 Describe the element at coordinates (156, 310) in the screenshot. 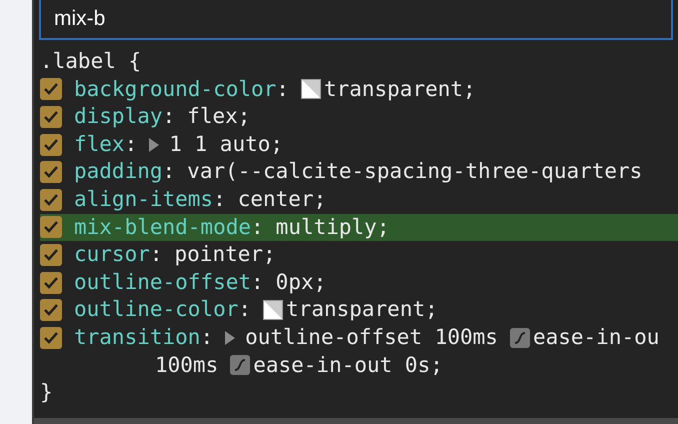

I see `property-name: outline-color` at that location.